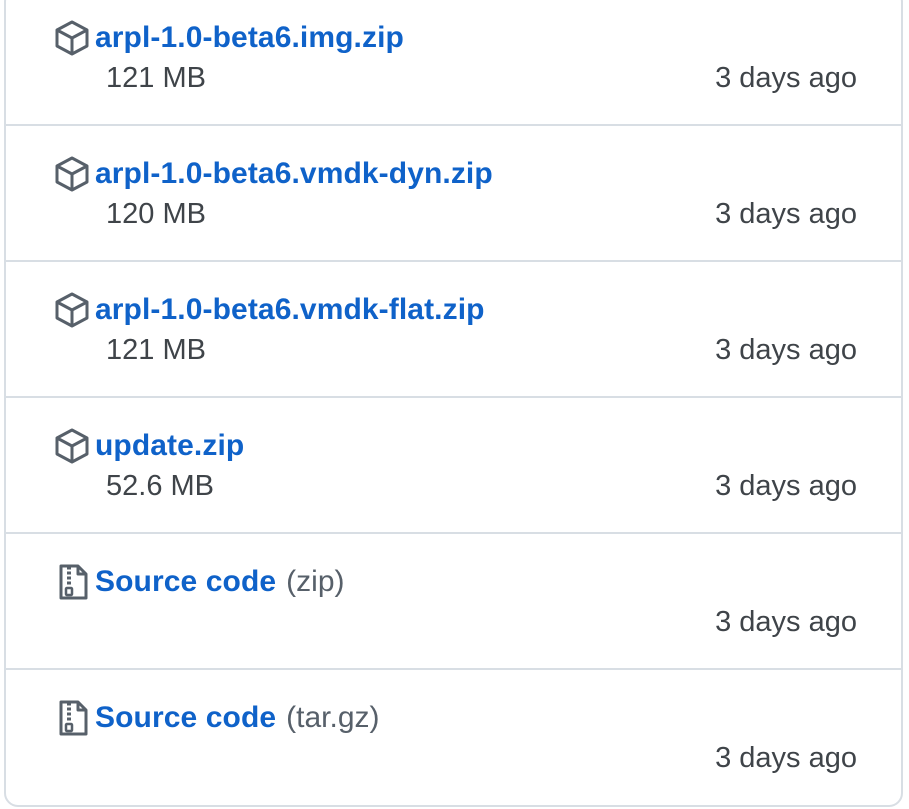 This screenshot has height=809, width=909. What do you see at coordinates (315, 581) in the screenshot?
I see `asset-format: (zip)` at bounding box center [315, 581].